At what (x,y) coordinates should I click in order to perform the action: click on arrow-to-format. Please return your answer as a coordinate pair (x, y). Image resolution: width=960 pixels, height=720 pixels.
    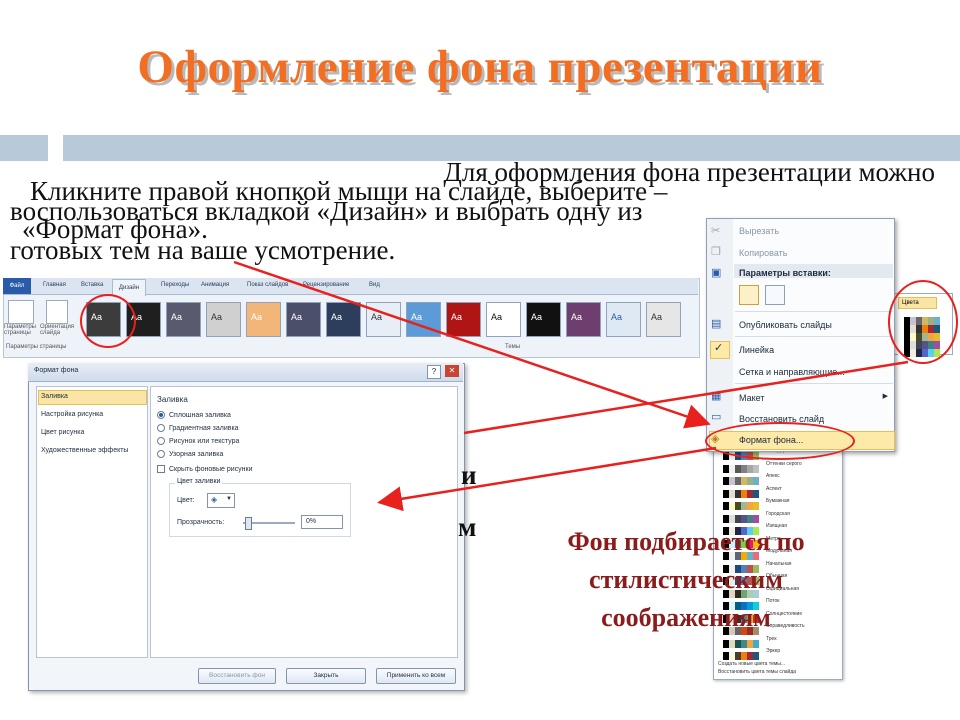
    Looking at the image, I should click on (472, 344).